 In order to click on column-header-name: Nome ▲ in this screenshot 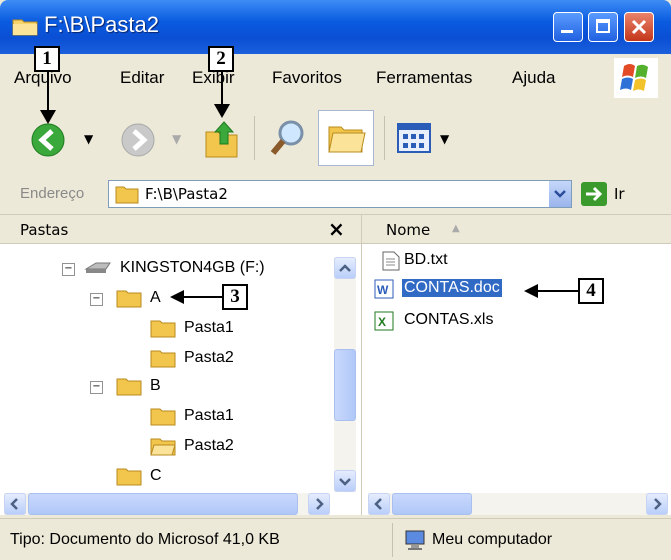, I will do `click(516, 229)`.